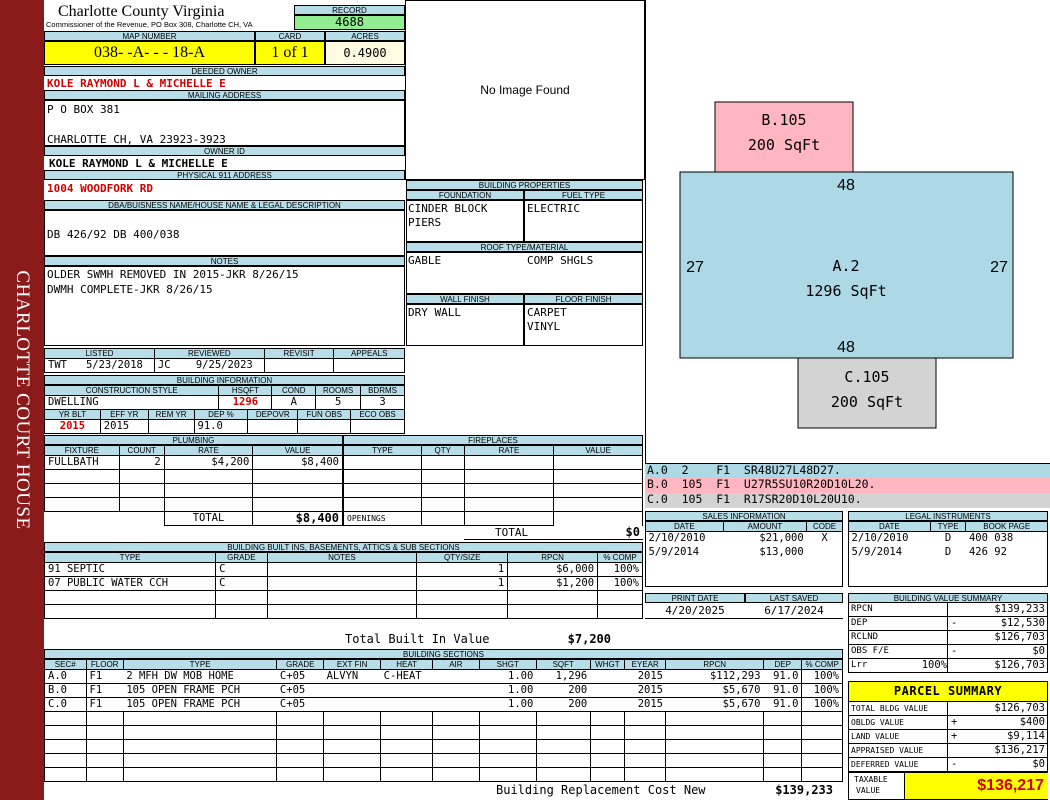 The width and height of the screenshot is (1050, 800). Describe the element at coordinates (65, 704) in the screenshot. I see `section-cell: C.0` at that location.